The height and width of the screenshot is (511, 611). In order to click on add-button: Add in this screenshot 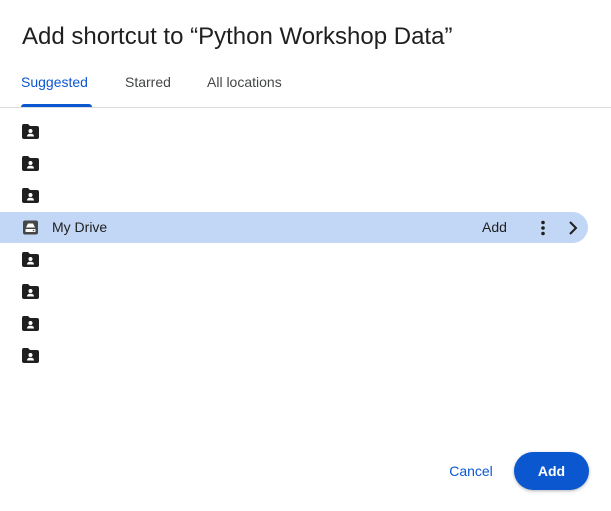, I will do `click(551, 471)`.